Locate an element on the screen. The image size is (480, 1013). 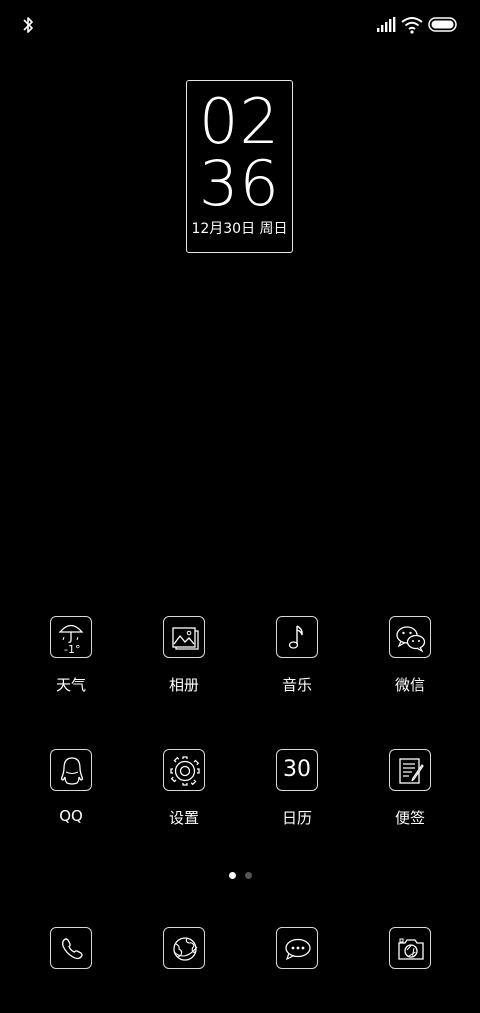
app-label: 微信 is located at coordinates (409, 685).